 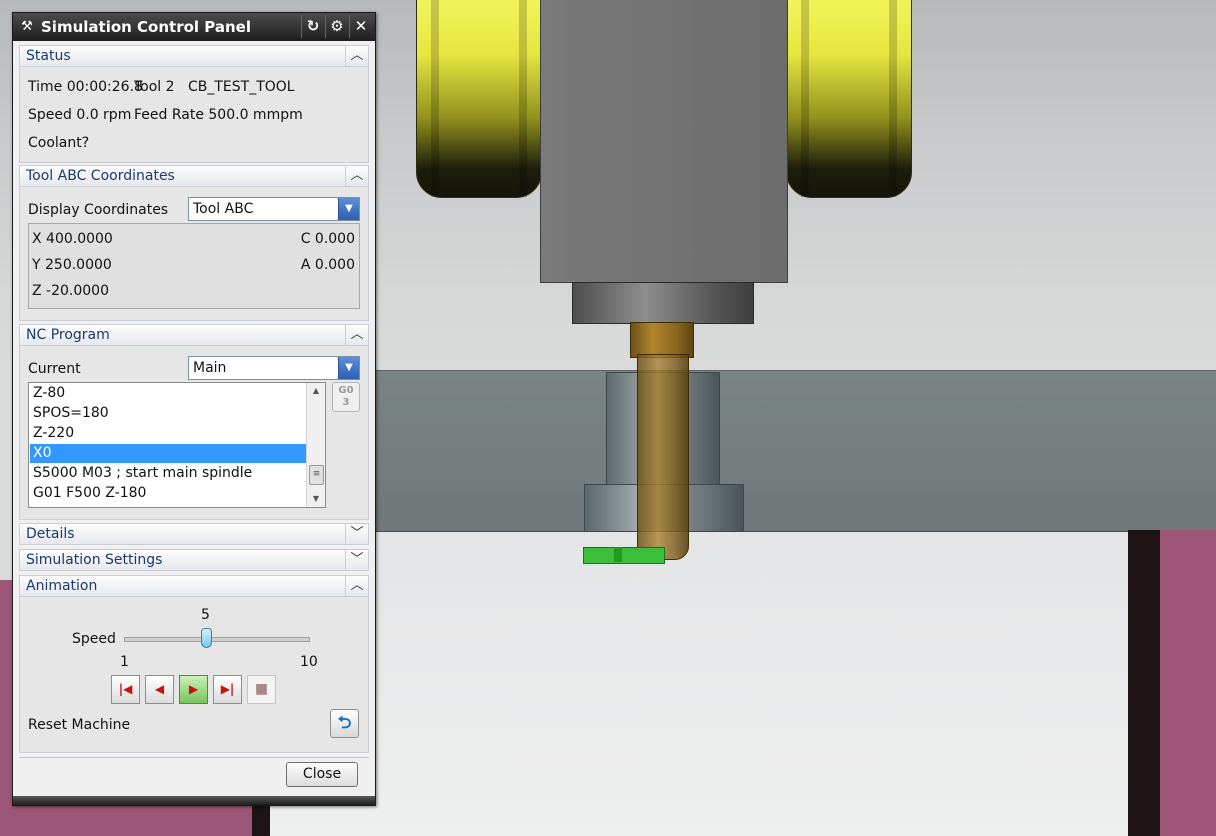 What do you see at coordinates (274, 368) in the screenshot?
I see `current-program-select: Main ▼` at bounding box center [274, 368].